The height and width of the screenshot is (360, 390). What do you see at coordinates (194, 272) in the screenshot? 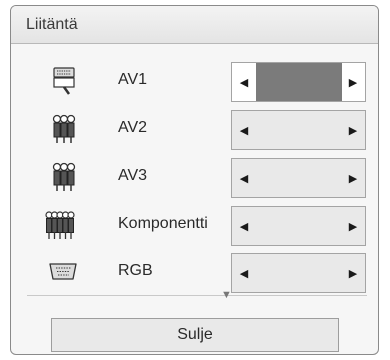
I see `input-row-rgb: RGB ◀ ▶` at bounding box center [194, 272].